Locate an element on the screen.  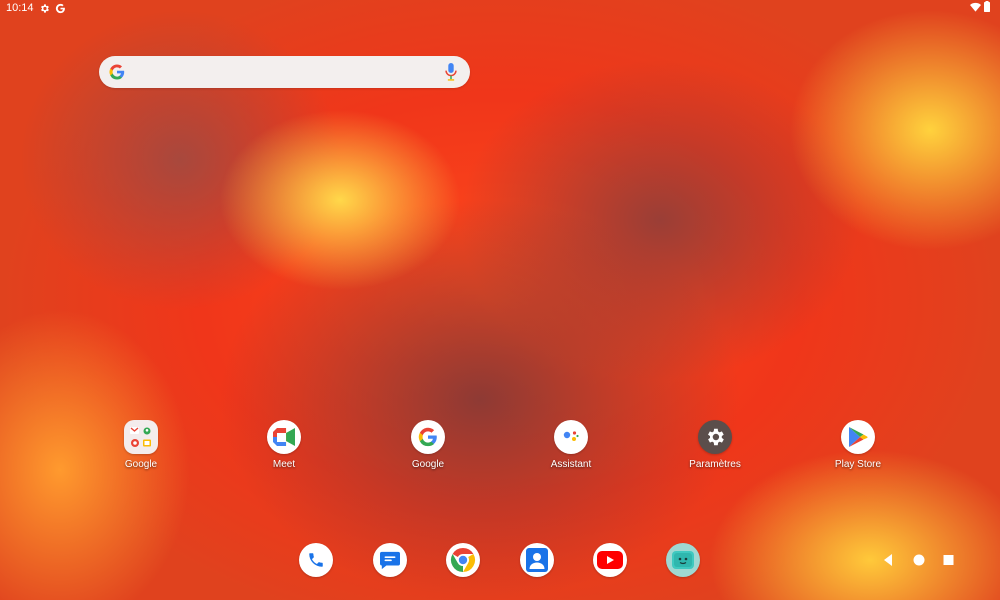
app-settings: Paramètres is located at coordinates (715, 445).